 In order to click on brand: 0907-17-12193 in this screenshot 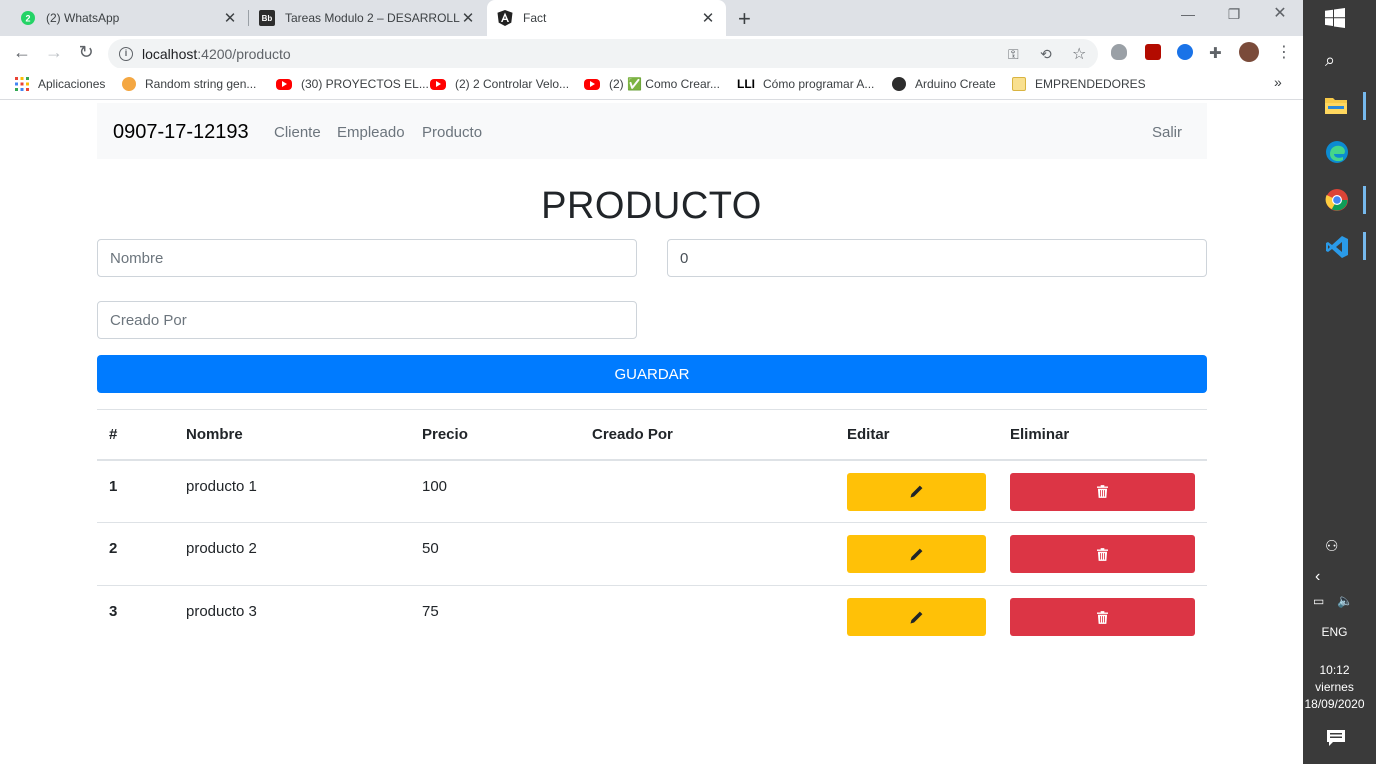, I will do `click(181, 132)`.